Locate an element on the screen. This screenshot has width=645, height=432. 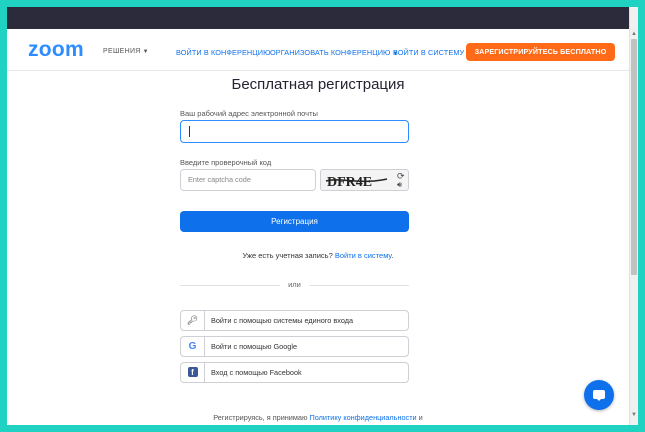
nav-host-meeting: ОРГАНИЗОВАТЬ КОНФЕРЕНЦИЮ ▼ is located at coordinates (334, 52).